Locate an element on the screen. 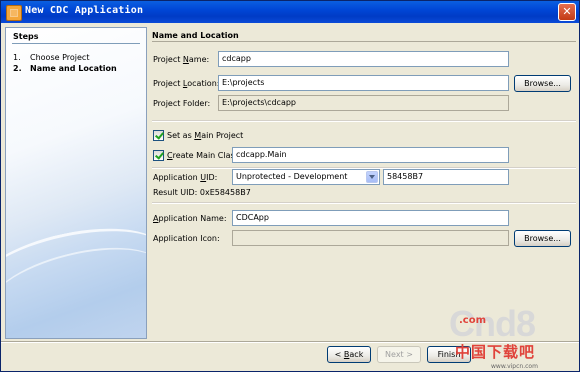  application-name-field: CDCApp is located at coordinates (370, 218).